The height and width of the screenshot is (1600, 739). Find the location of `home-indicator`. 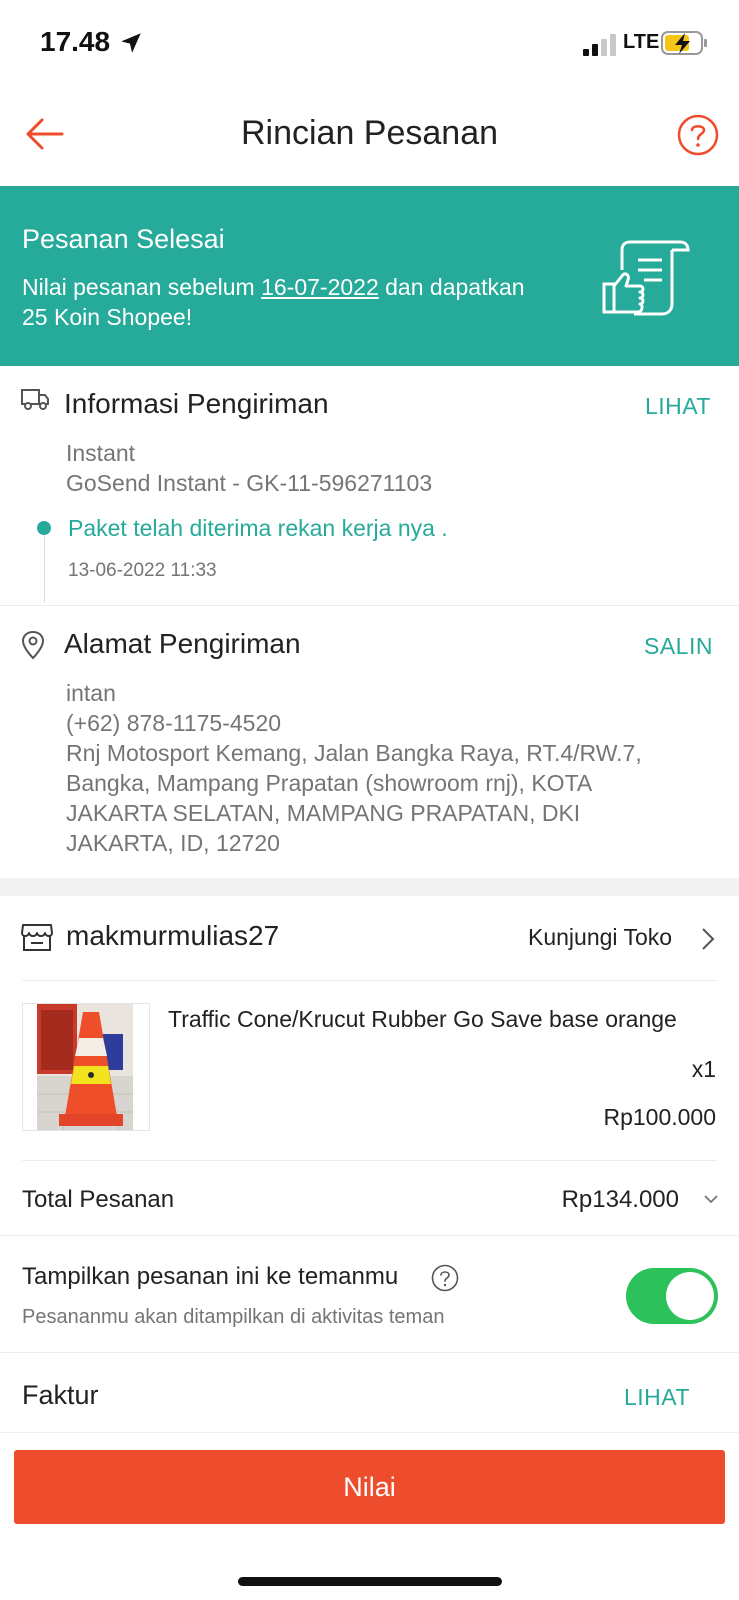

home-indicator is located at coordinates (370, 1581).